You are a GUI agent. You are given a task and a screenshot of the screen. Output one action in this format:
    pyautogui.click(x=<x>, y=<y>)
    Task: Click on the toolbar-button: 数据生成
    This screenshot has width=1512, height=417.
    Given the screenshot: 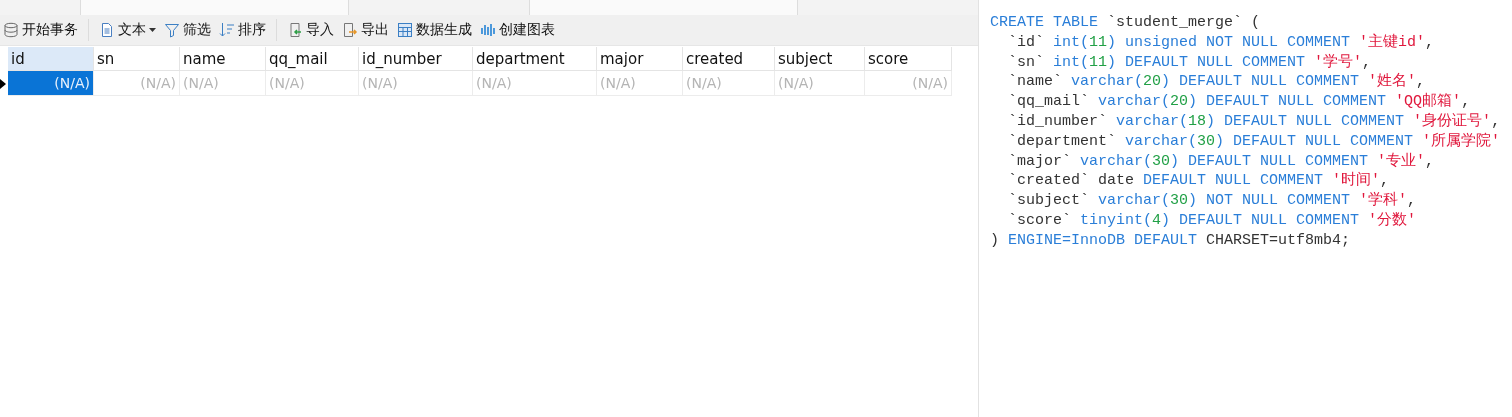 What is the action you would take?
    pyautogui.click(x=434, y=30)
    